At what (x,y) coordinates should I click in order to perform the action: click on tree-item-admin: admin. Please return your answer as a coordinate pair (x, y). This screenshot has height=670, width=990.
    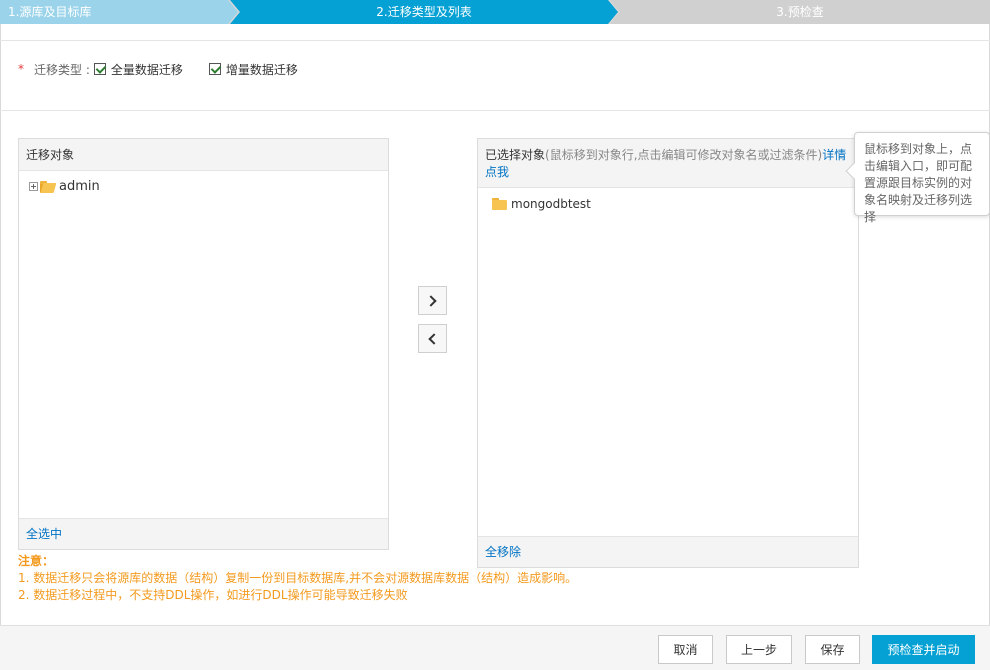
    Looking at the image, I should click on (64, 186).